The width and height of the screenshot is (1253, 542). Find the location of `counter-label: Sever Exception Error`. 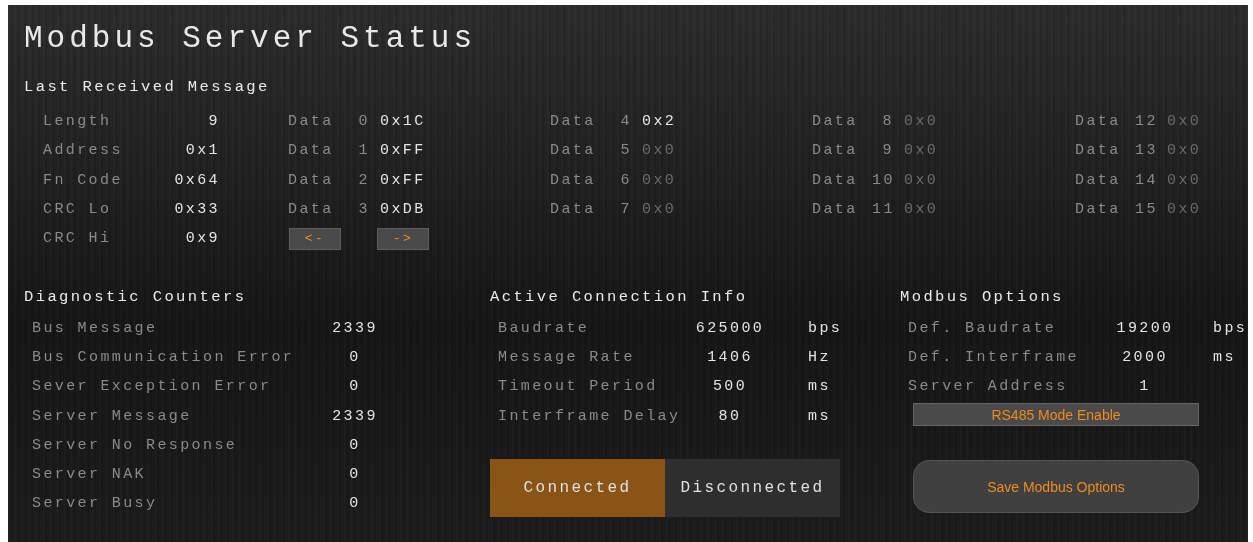

counter-label: Sever Exception Error is located at coordinates (152, 387).